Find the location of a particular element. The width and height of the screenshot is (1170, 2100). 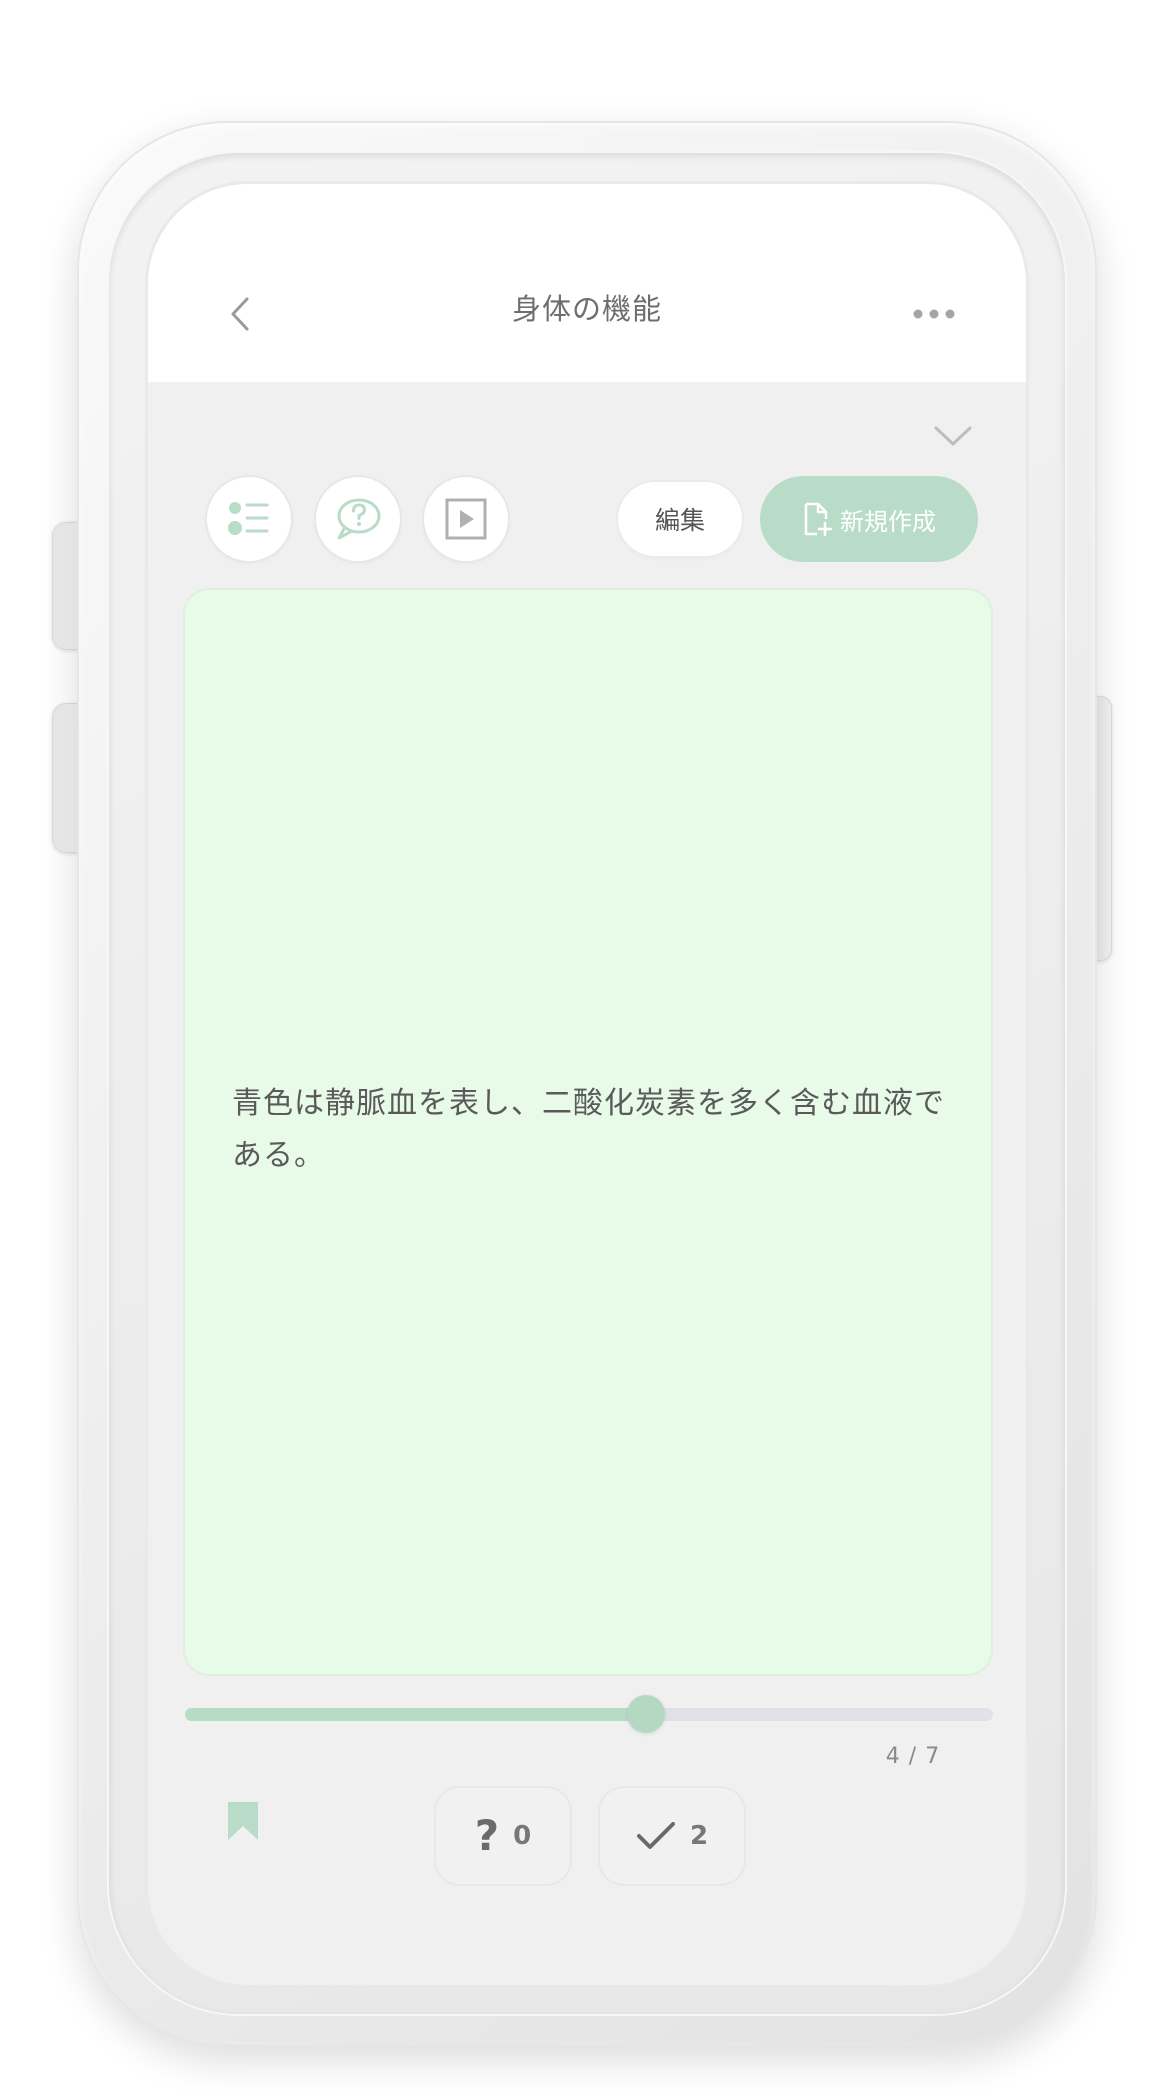

list-view-button is located at coordinates (249, 519).